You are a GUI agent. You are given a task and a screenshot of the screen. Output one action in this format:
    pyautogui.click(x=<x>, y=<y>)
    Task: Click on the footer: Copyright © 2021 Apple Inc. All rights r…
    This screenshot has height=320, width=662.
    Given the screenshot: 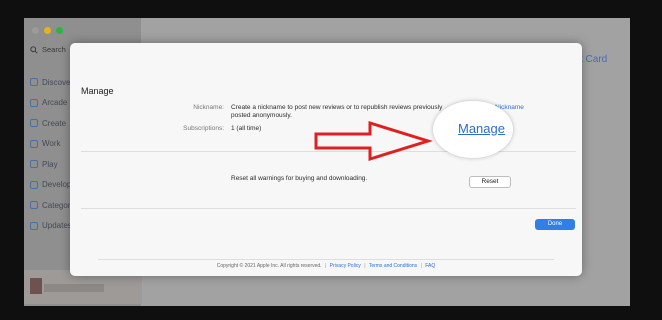 What is the action you would take?
    pyautogui.click(x=326, y=266)
    